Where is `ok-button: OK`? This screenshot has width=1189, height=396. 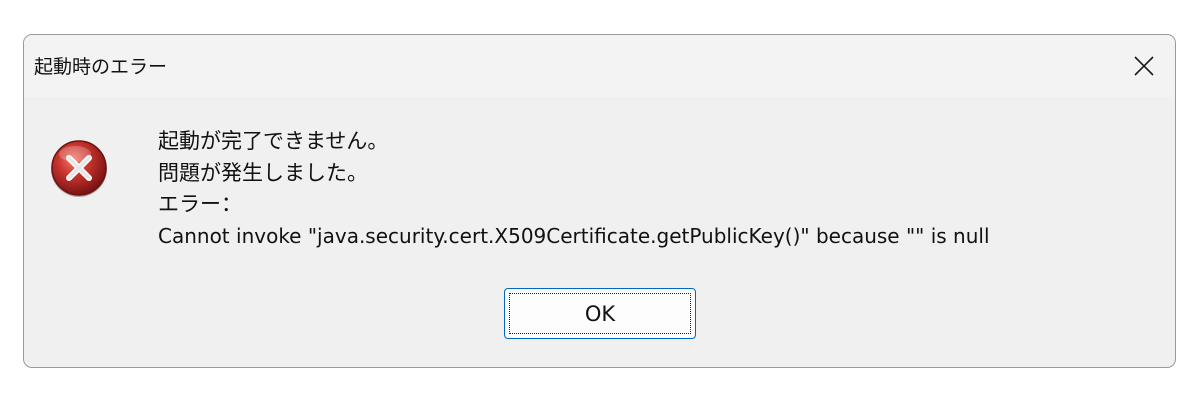 ok-button: OK is located at coordinates (600, 313).